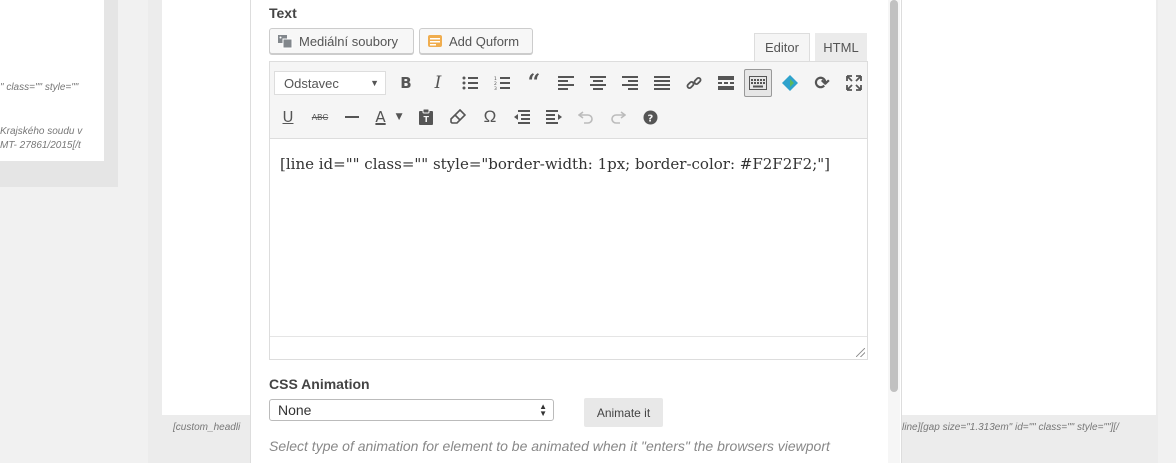 This screenshot has height=463, width=1176. What do you see at coordinates (389, 117) in the screenshot?
I see `text-color-icon: A ▼` at bounding box center [389, 117].